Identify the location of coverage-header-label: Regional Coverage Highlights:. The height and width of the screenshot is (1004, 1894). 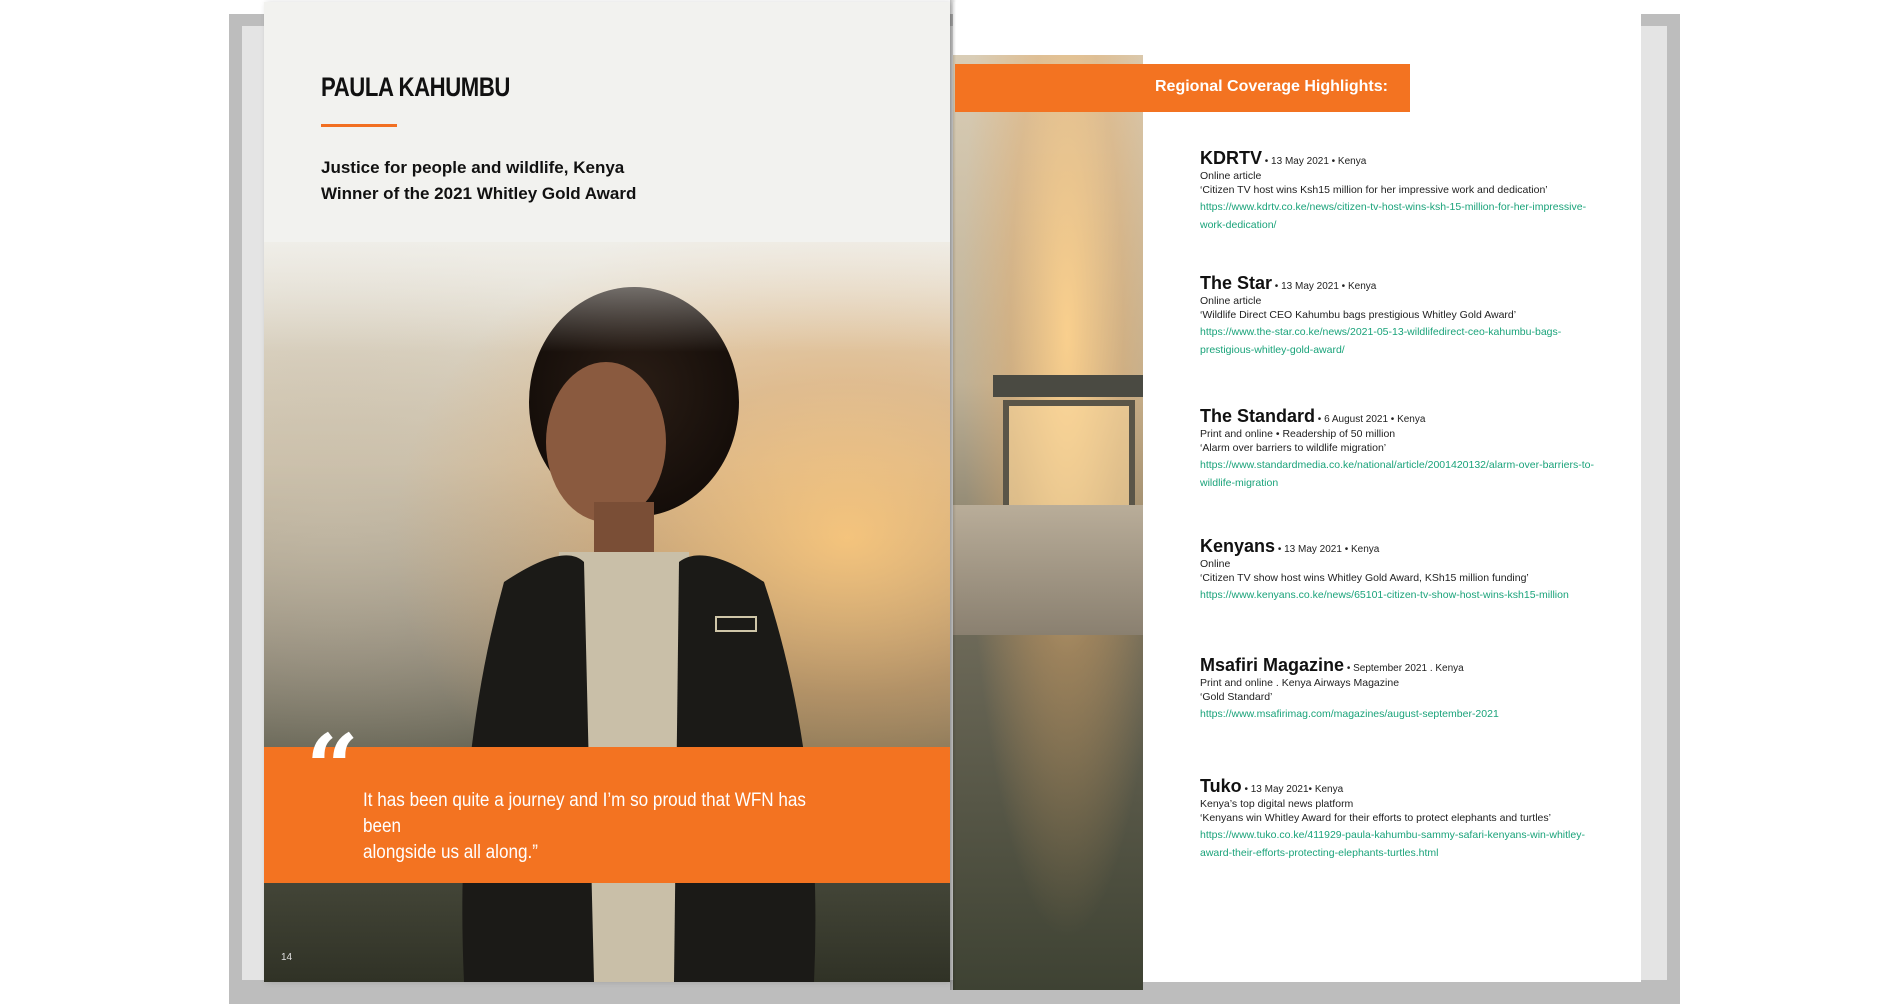
(1271, 86).